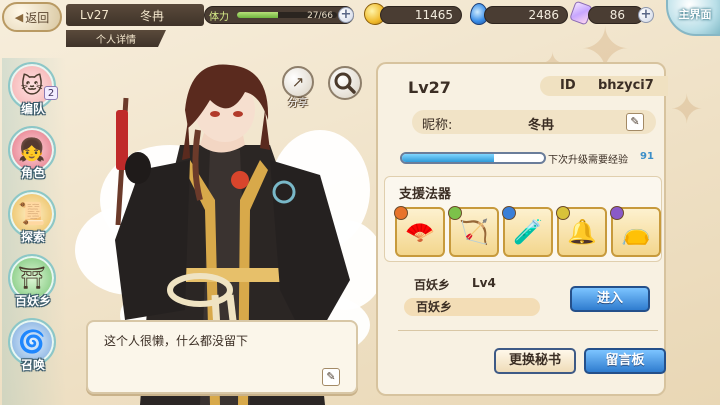 The image size is (720, 405). Describe the element at coordinates (222, 357) in the screenshot. I see `signature-bubble: 这个人很懒，什么都没留下 ✎` at that location.